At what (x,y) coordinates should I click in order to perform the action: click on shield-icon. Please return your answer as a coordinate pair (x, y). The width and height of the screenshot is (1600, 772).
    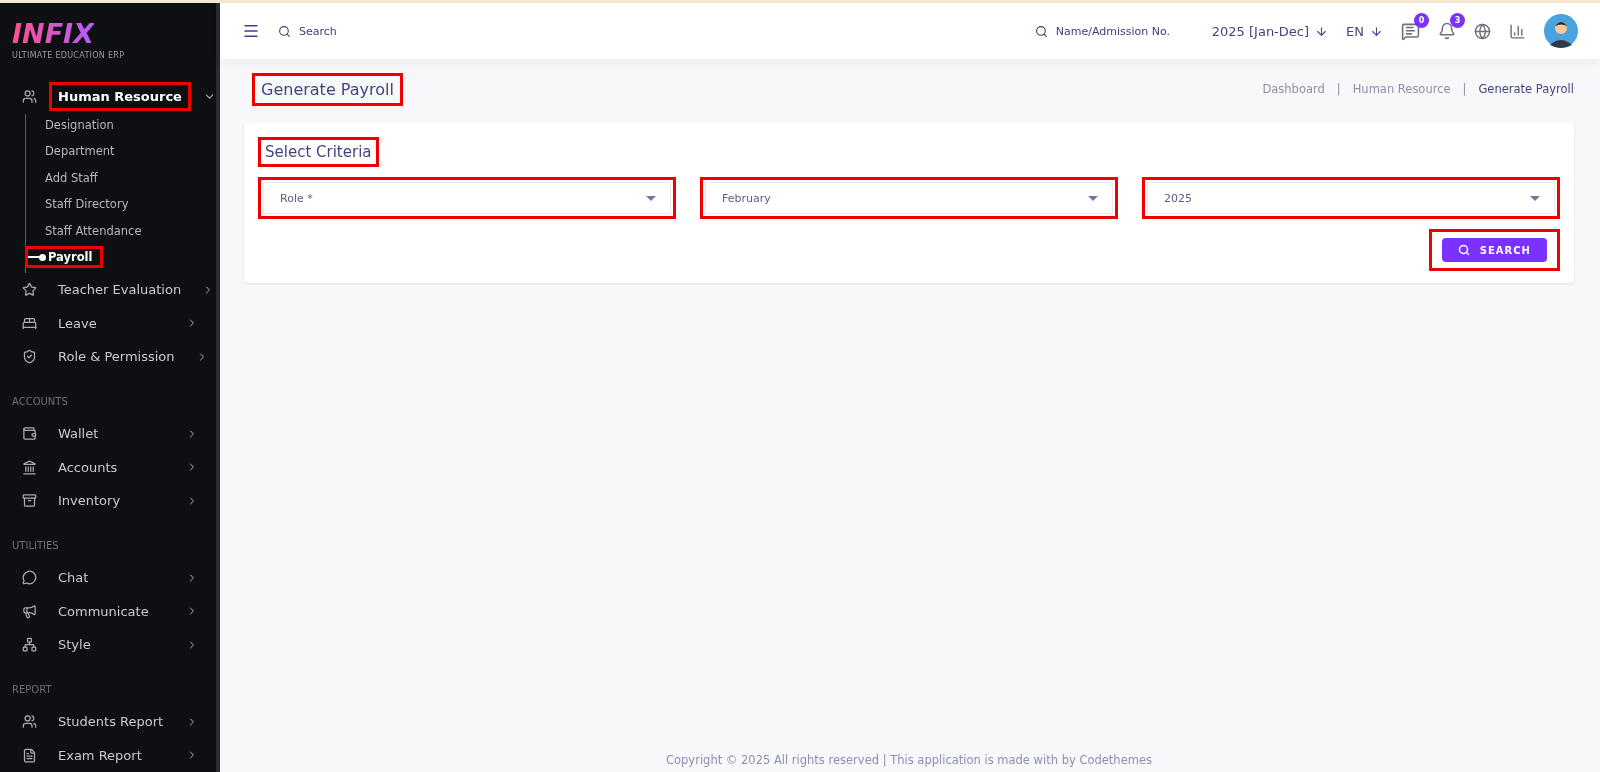
    Looking at the image, I should click on (29, 357).